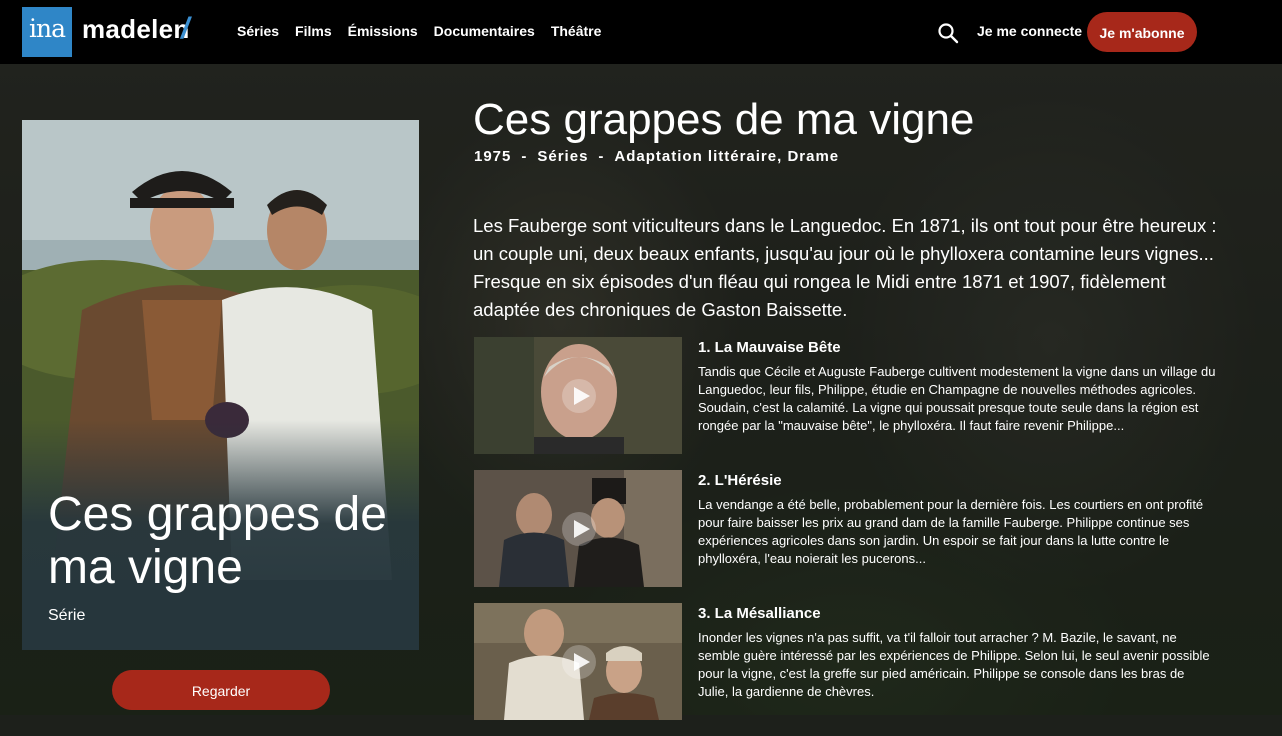  What do you see at coordinates (67, 615) in the screenshot?
I see `poster-type-label: Série` at bounding box center [67, 615].